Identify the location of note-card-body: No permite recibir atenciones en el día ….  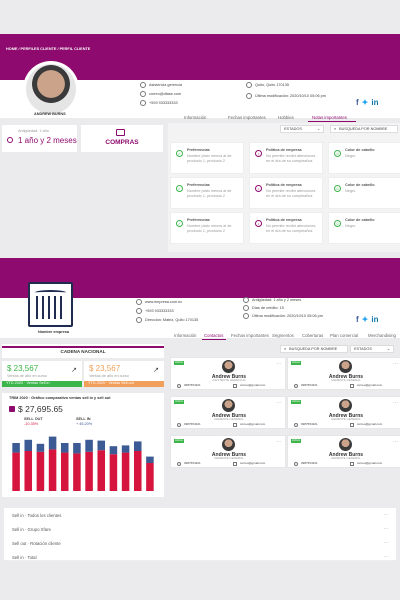
(291, 158).